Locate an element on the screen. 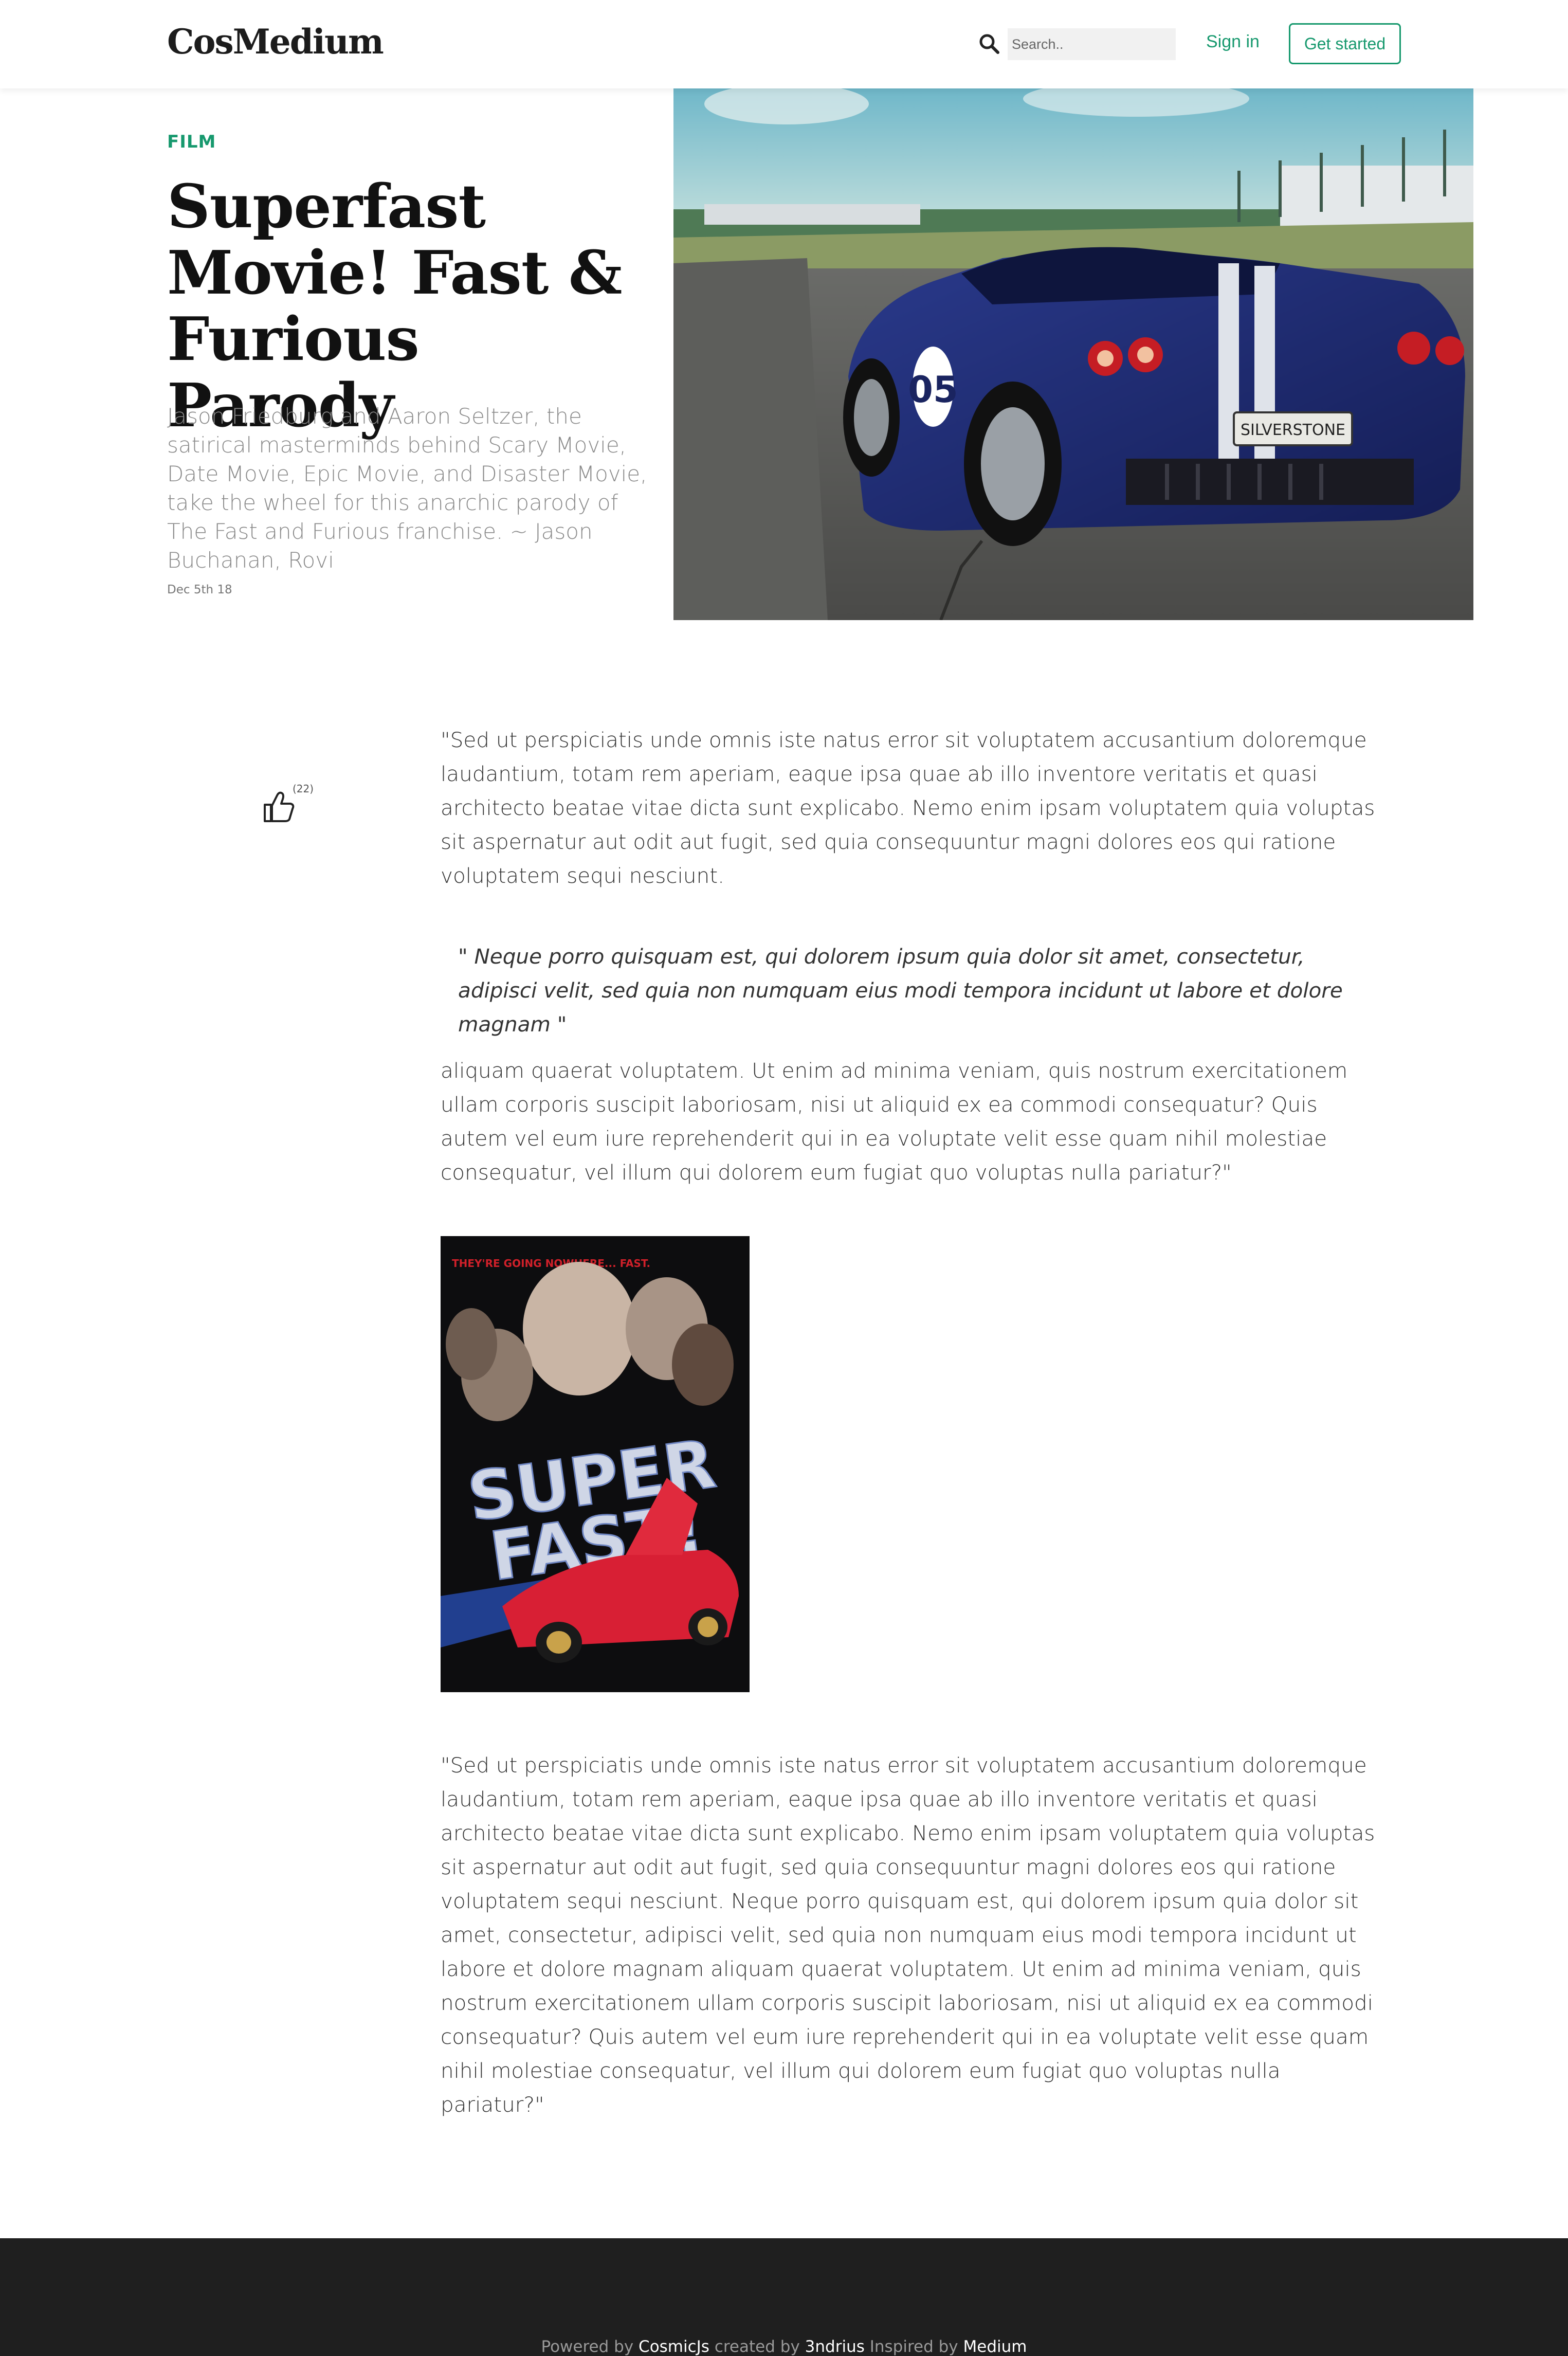 The height and width of the screenshot is (2356, 1568). author-link: 3ndrius is located at coordinates (835, 2346).